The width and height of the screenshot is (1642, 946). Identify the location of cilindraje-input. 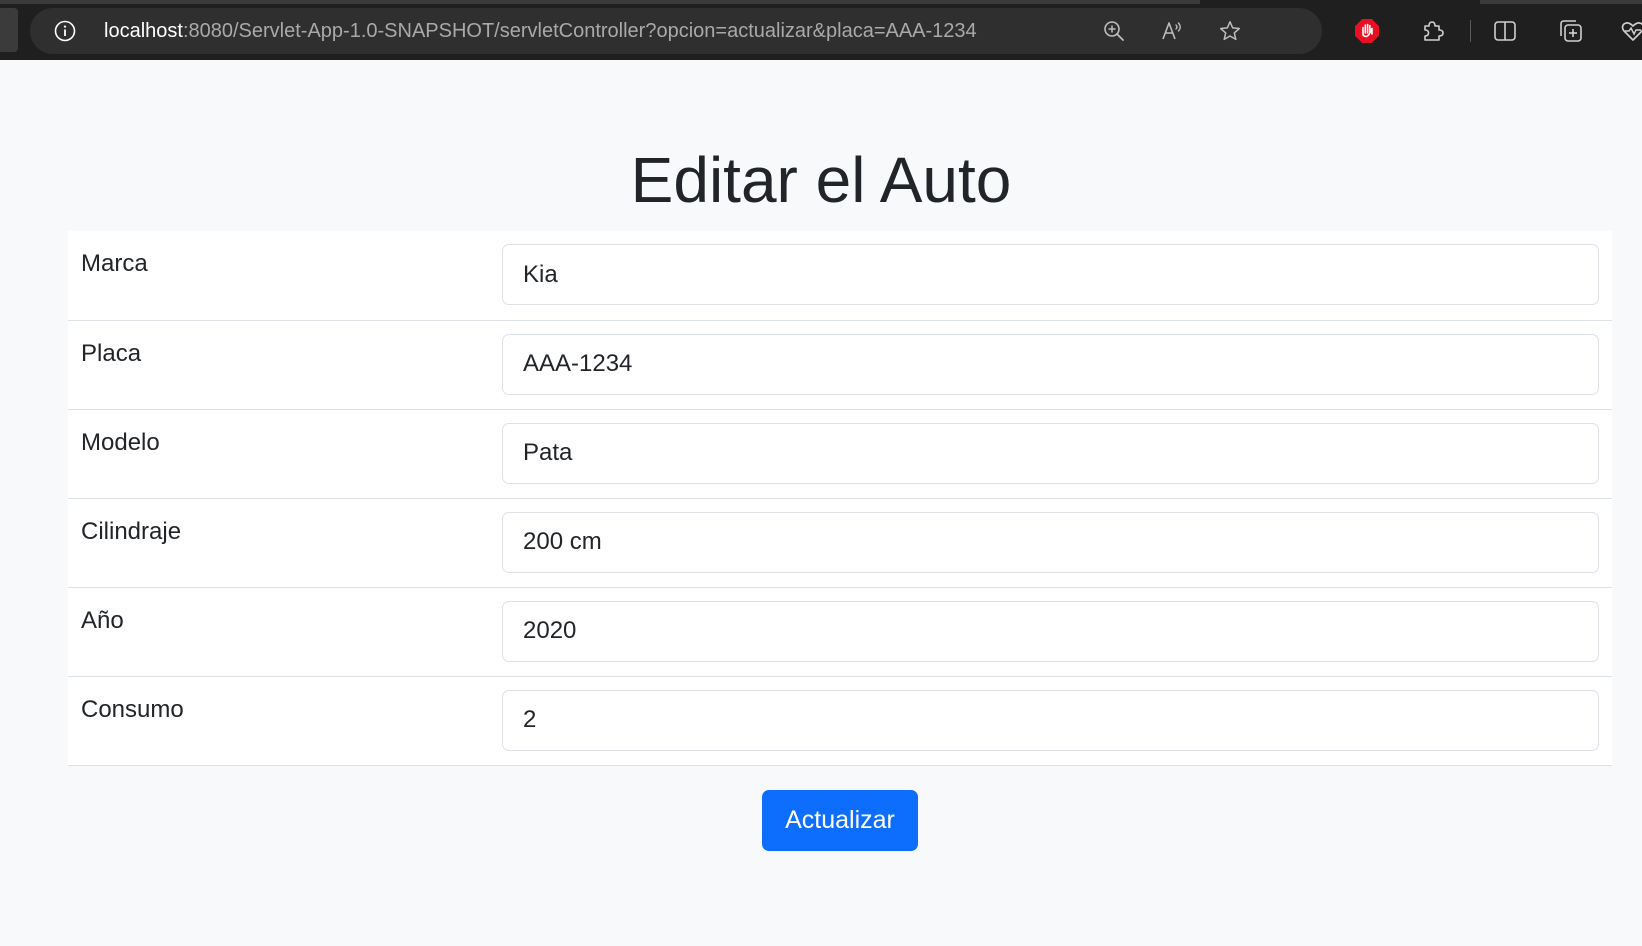
(1050, 542).